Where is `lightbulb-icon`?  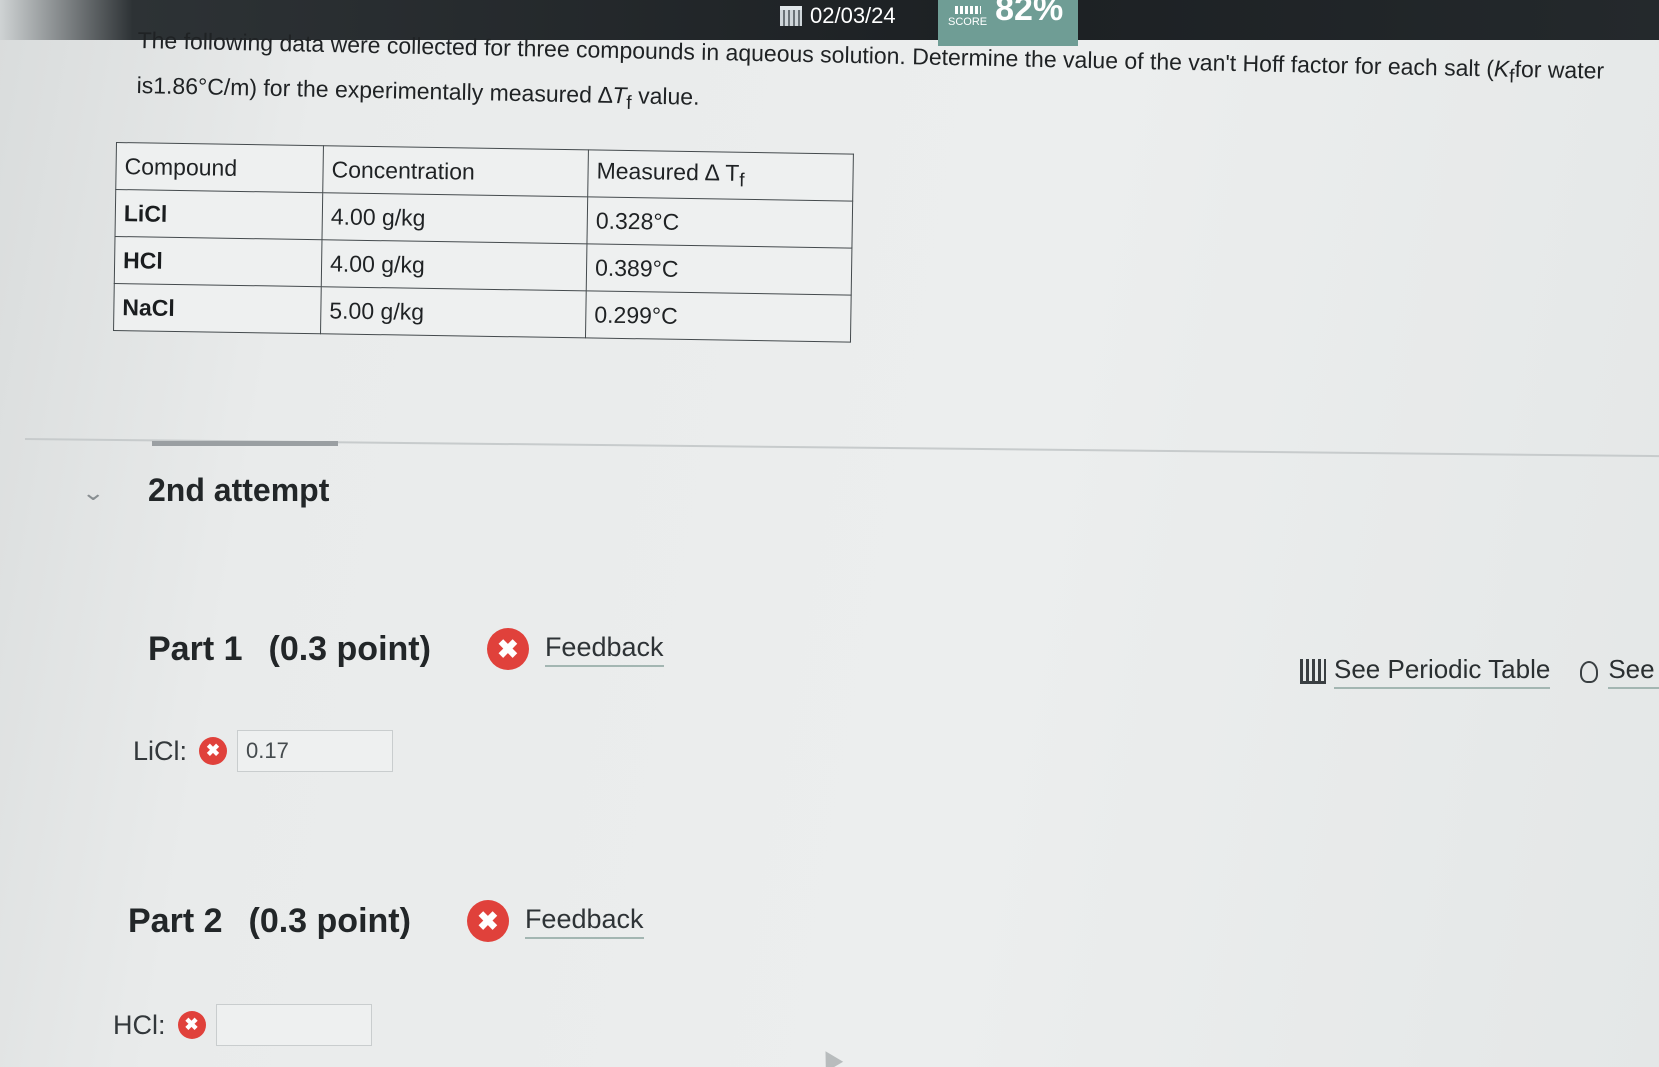
lightbulb-icon is located at coordinates (1589, 671).